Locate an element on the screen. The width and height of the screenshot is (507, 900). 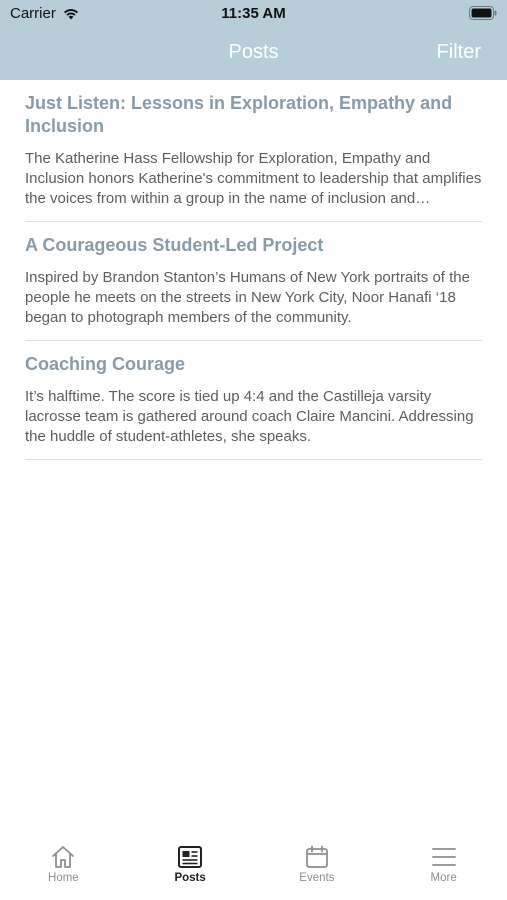
status-bar: Carrier 11:35 AM is located at coordinates (253, 14).